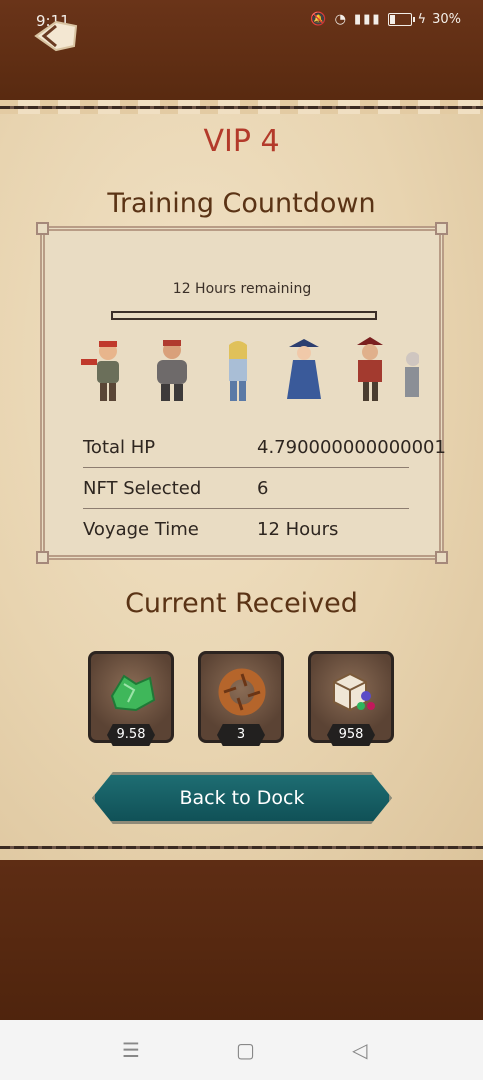 This screenshot has width=483, height=1080. I want to click on pirate-1-figure, so click(100, 371).